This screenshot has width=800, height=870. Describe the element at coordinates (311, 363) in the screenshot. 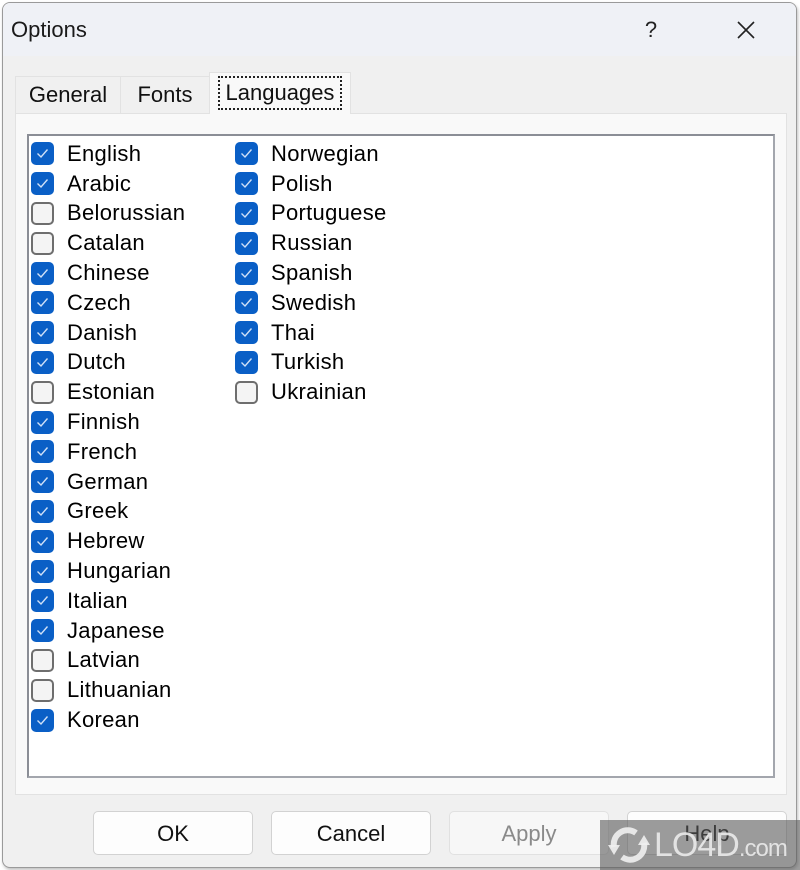

I see `language-item-turkish: Turkish` at that location.